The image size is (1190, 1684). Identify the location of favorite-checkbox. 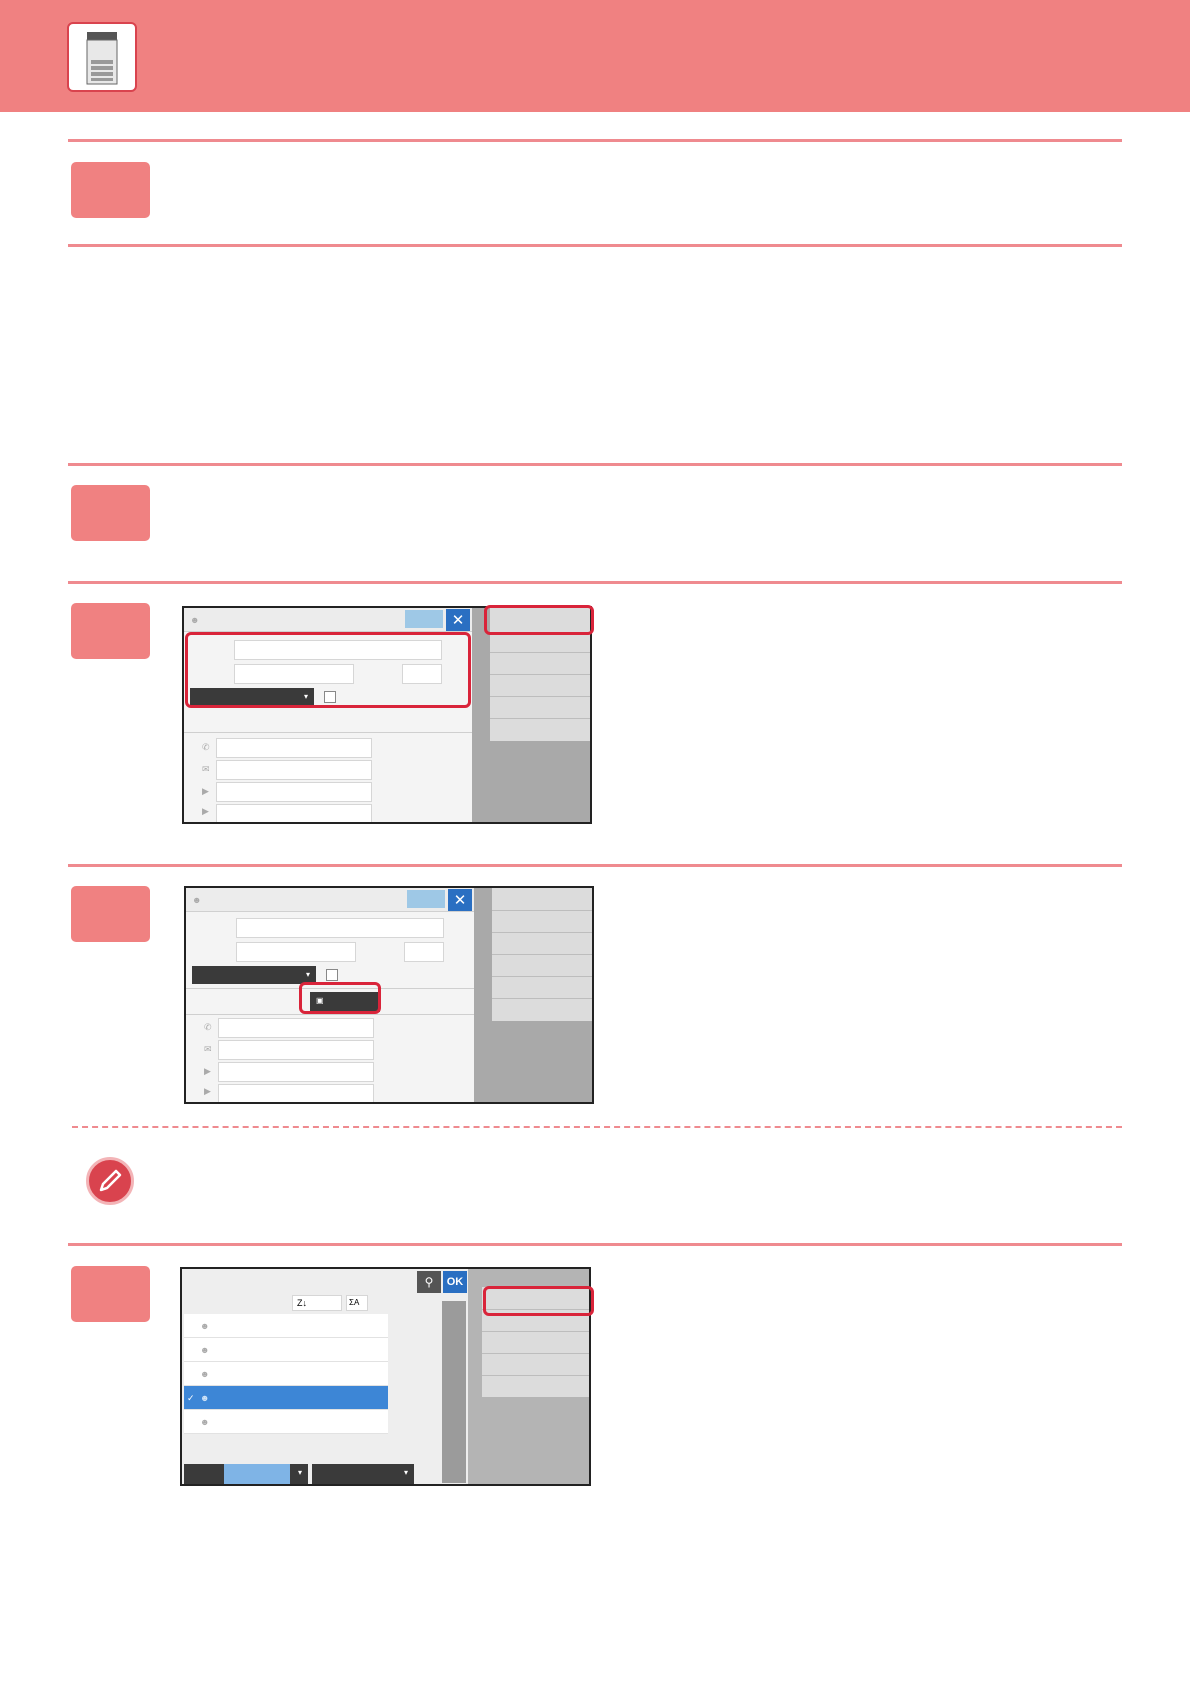
(332, 975).